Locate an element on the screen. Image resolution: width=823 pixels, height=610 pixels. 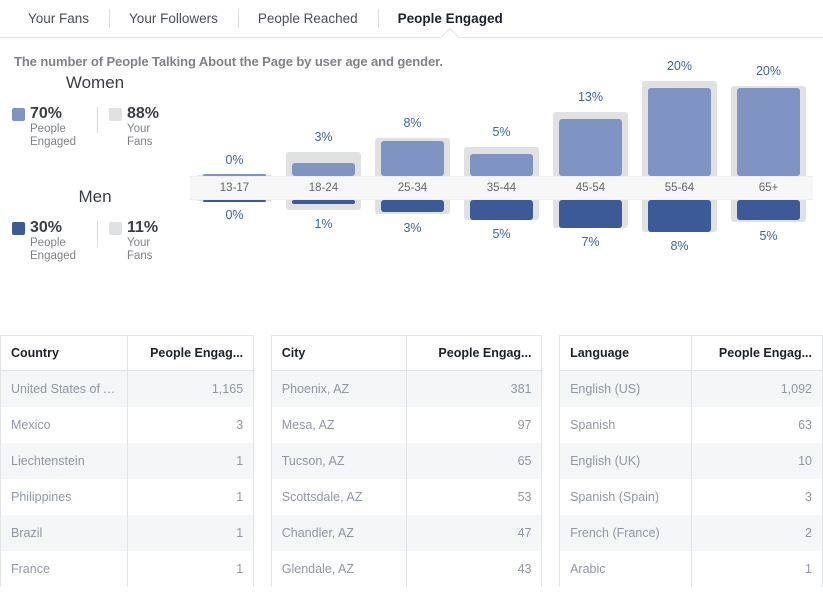
country-cell-count: 1,165 is located at coordinates (190, 388).